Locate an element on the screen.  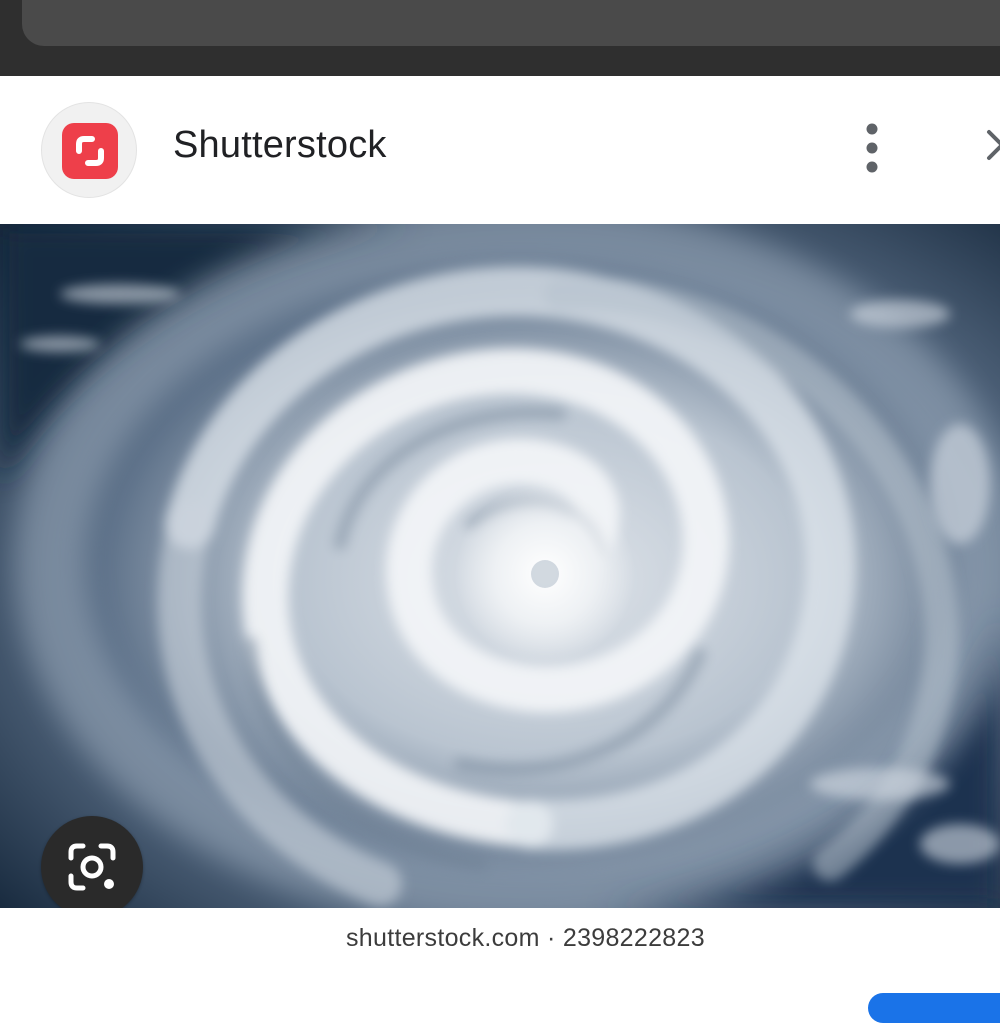
address-bar is located at coordinates (511, 23).